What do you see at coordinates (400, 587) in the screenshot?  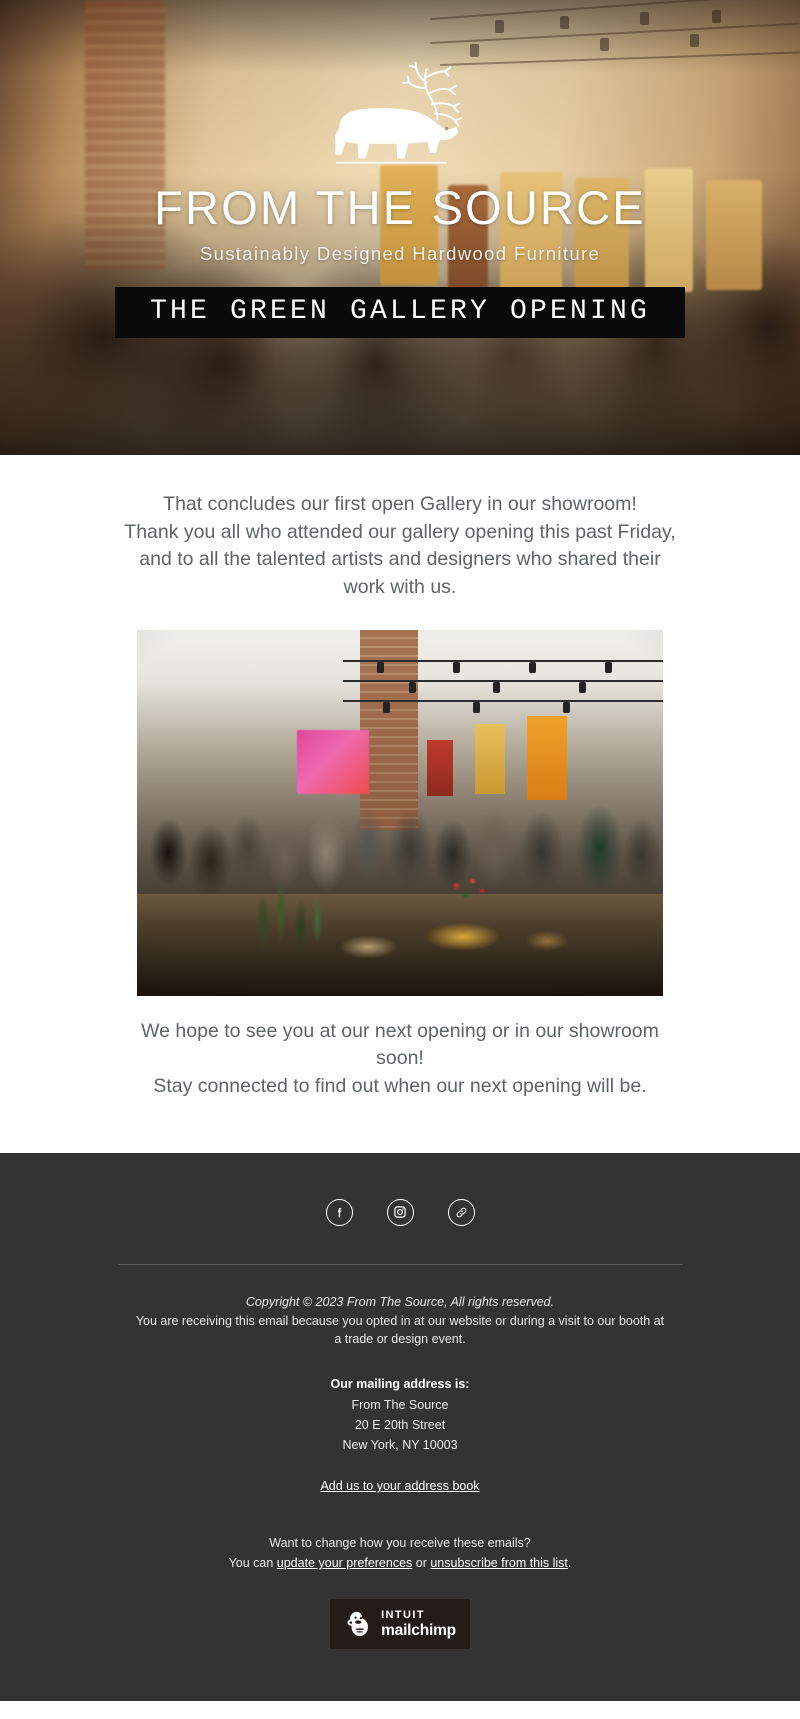 I see `intro-line: work with us.` at bounding box center [400, 587].